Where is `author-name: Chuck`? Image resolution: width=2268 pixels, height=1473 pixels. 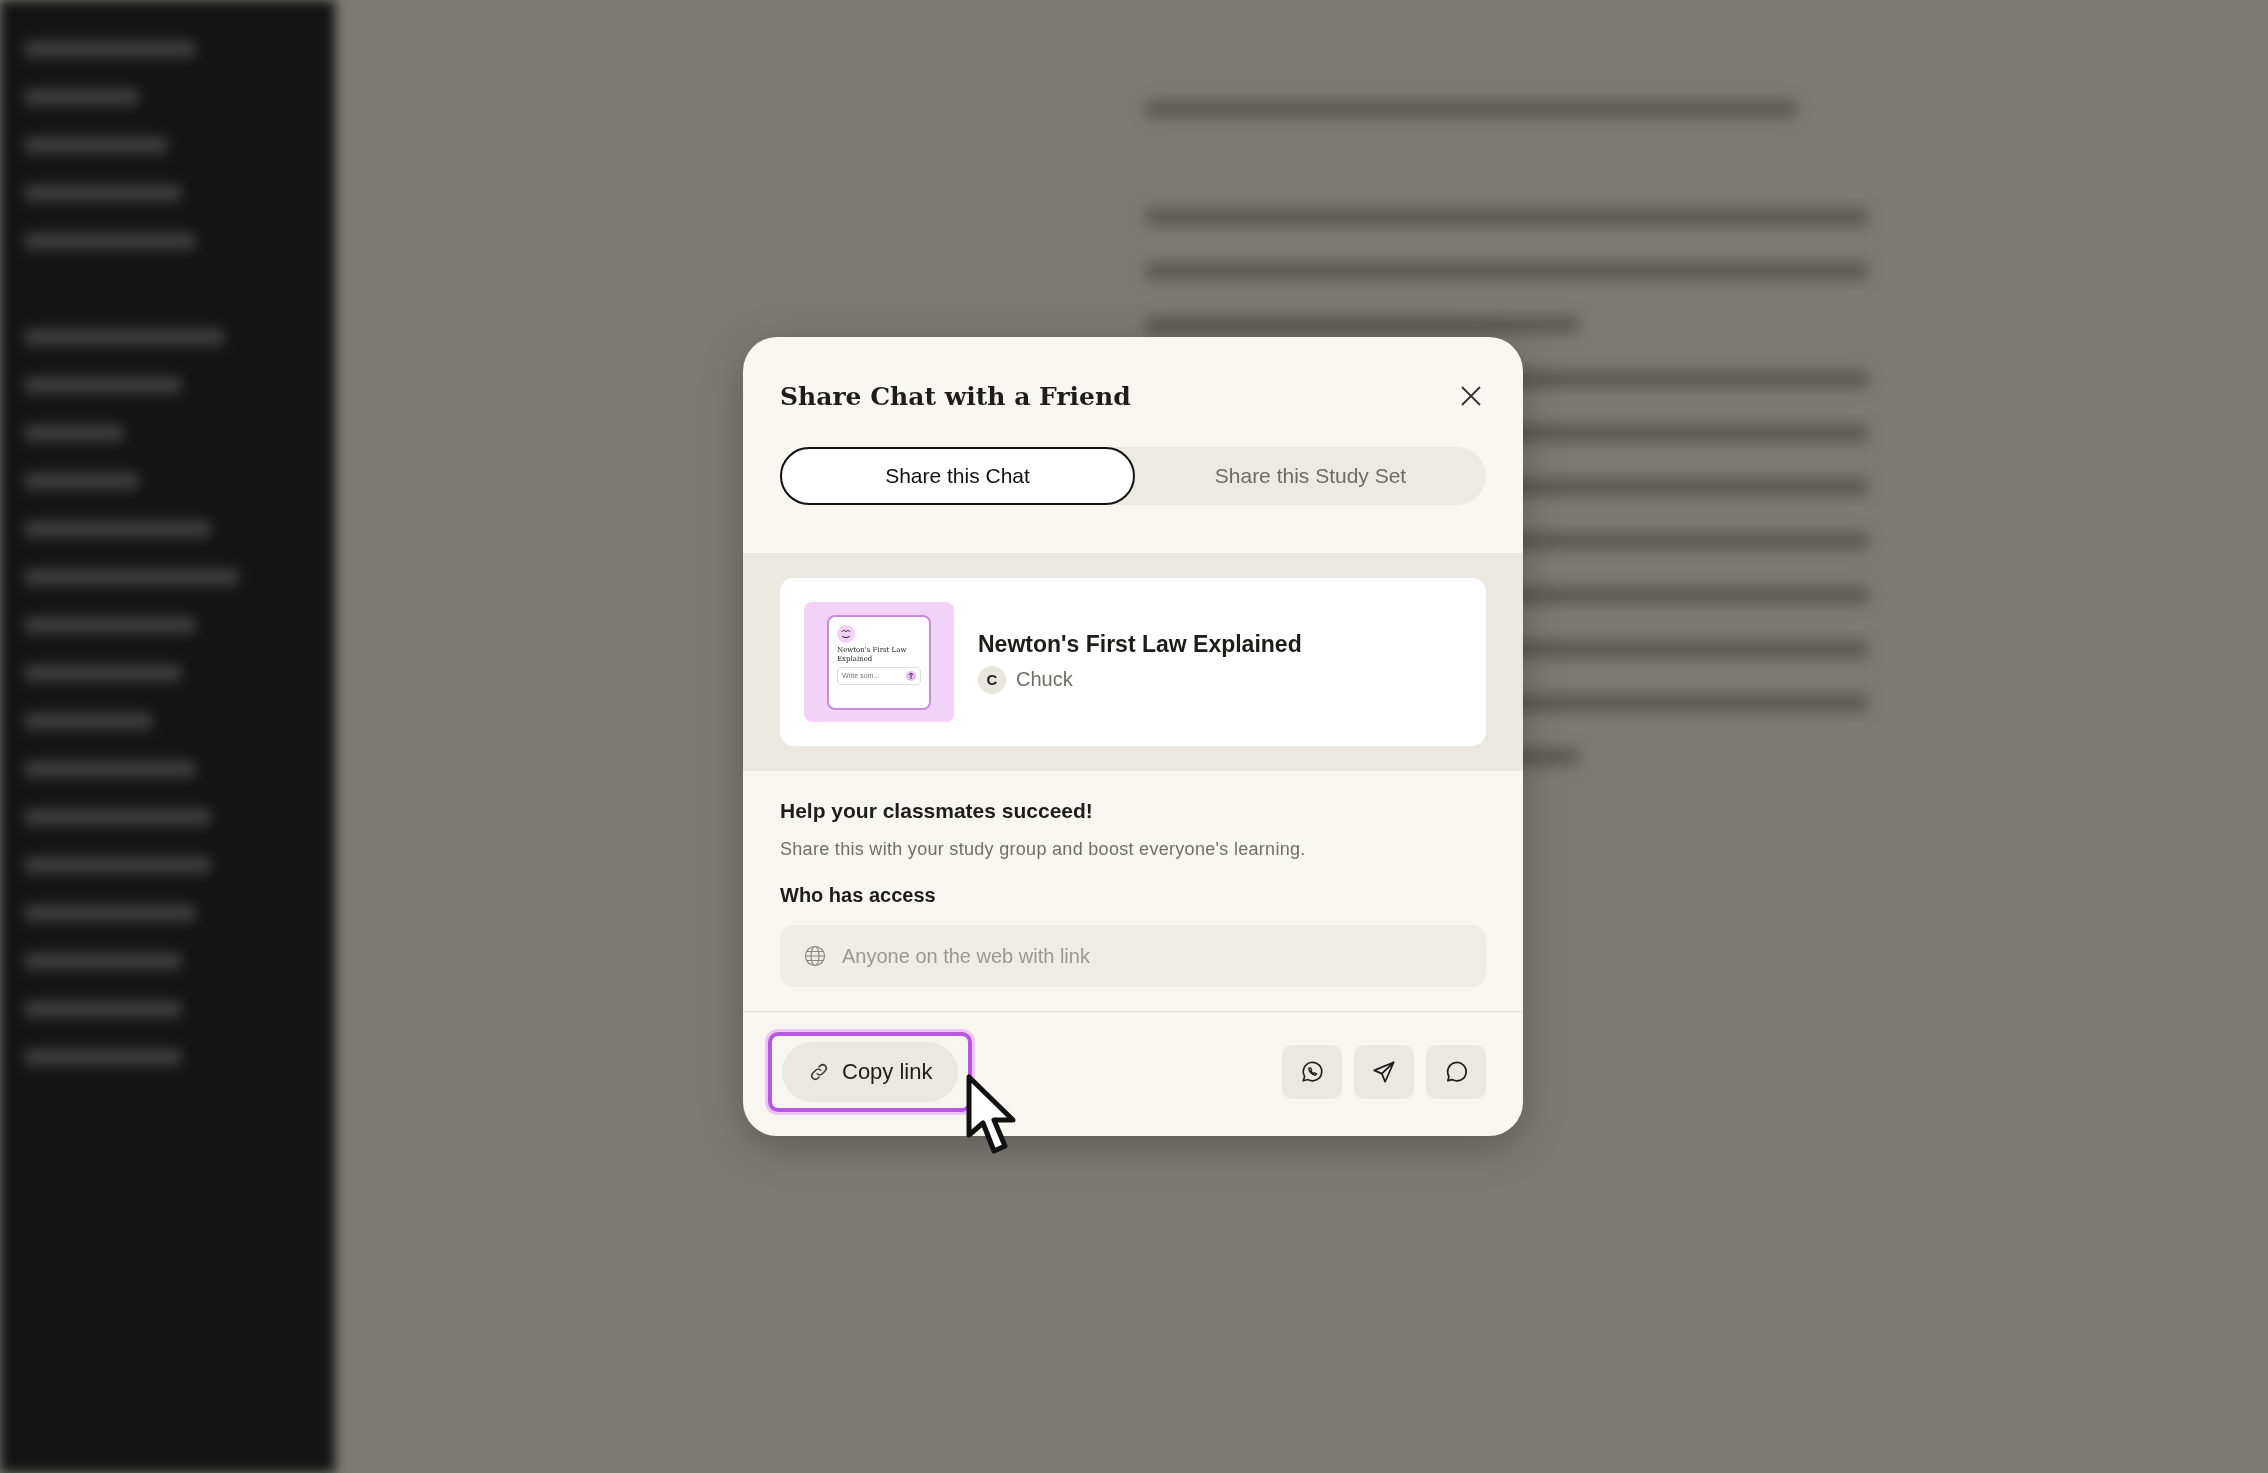
author-name: Chuck is located at coordinates (1044, 679).